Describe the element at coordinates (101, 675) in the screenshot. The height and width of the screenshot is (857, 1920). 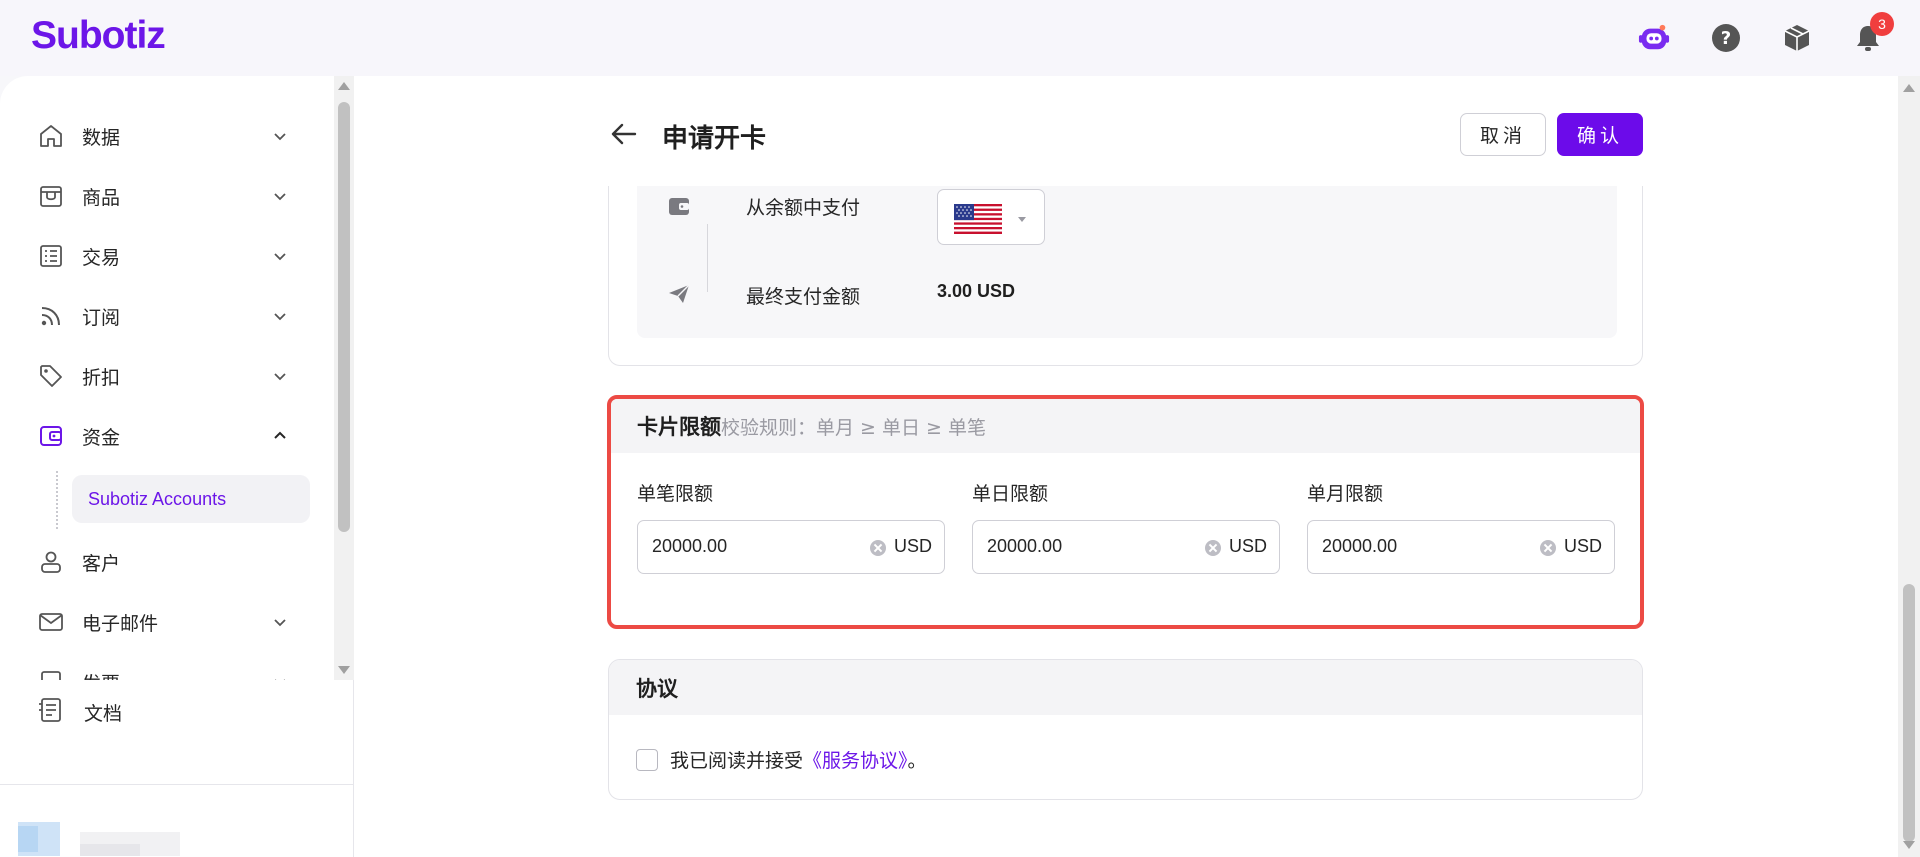
I see `sidebar-item-label: 发票` at that location.